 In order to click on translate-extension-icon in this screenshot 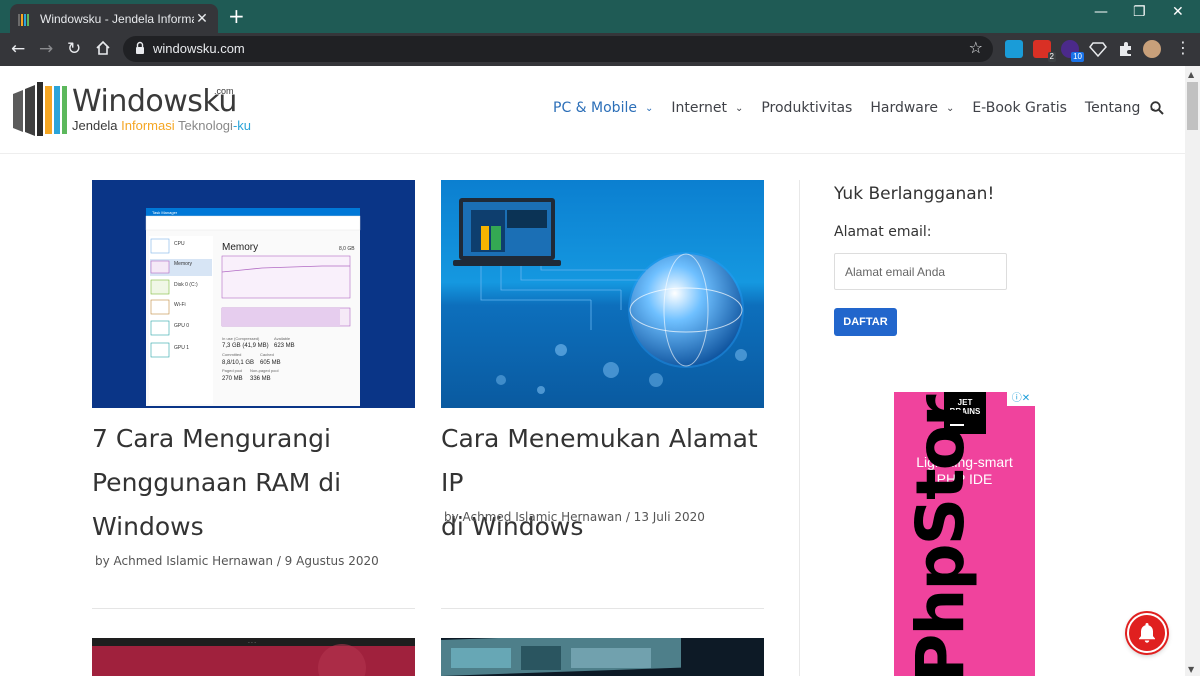, I will do `click(1014, 49)`.